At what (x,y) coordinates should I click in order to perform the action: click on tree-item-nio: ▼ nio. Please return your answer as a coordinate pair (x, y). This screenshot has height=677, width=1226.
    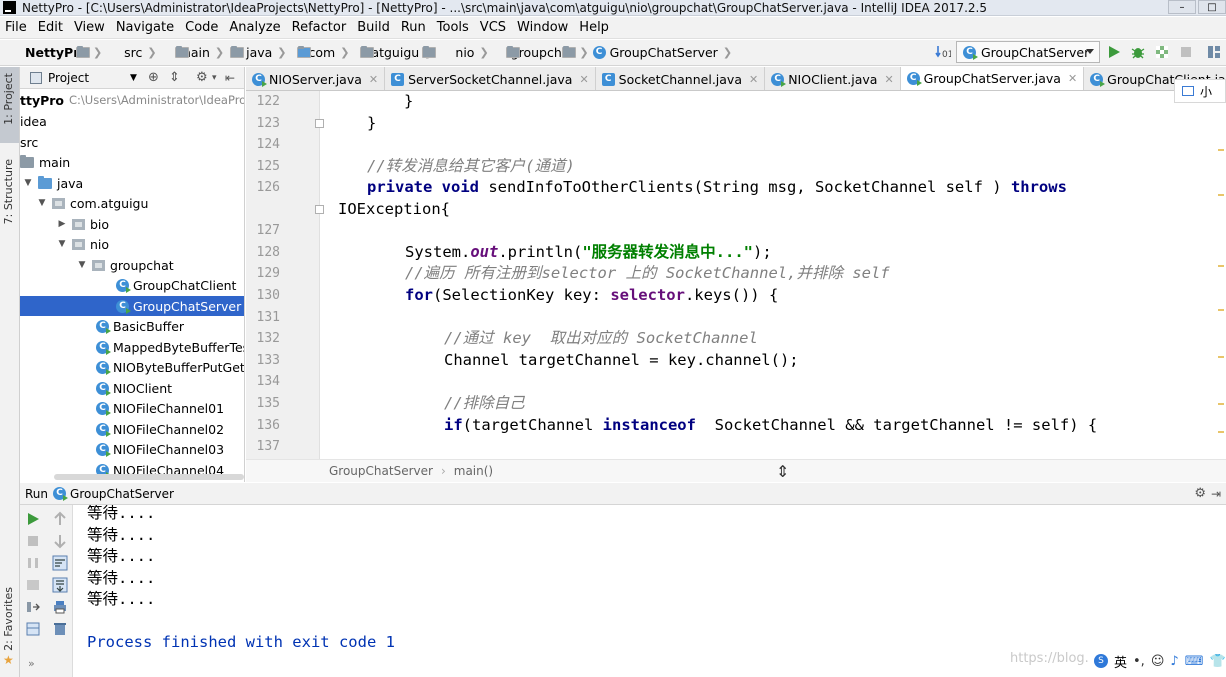
    Looking at the image, I should click on (132, 244).